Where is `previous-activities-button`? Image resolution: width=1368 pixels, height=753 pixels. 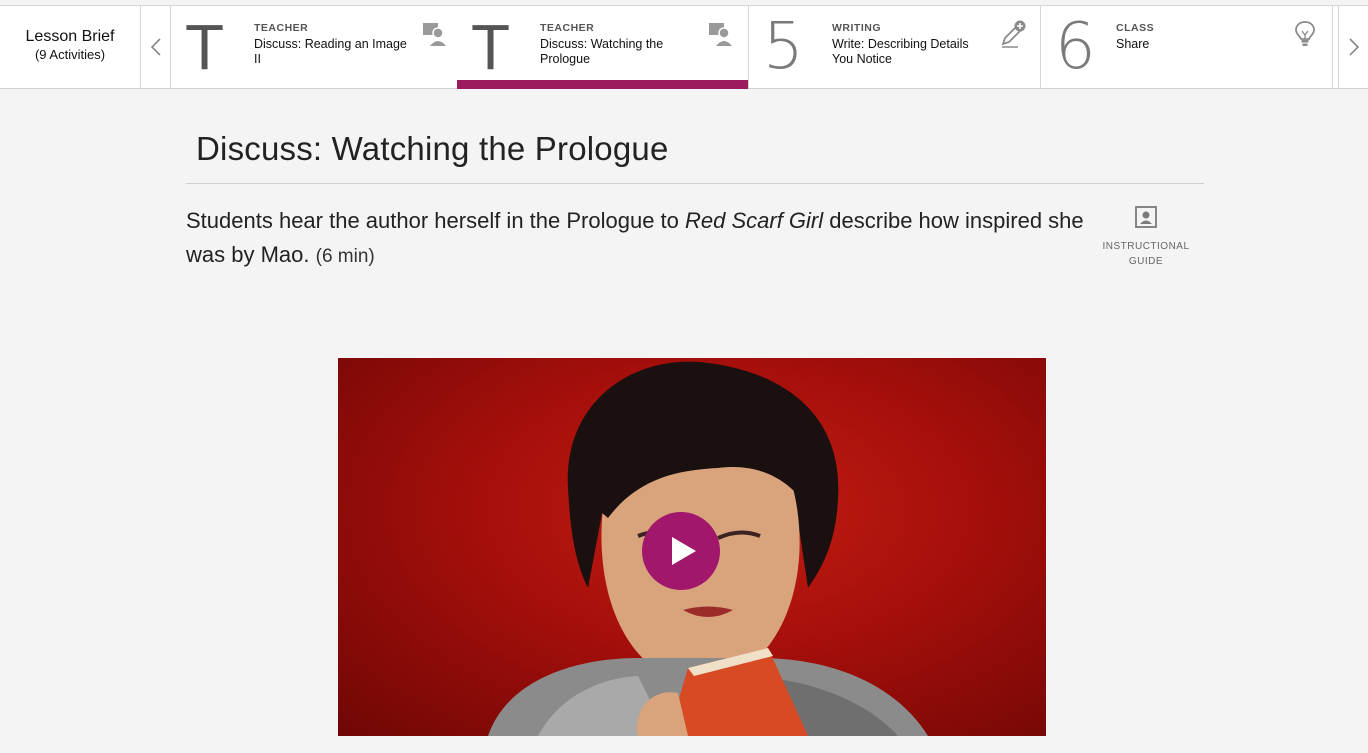 previous-activities-button is located at coordinates (156, 47).